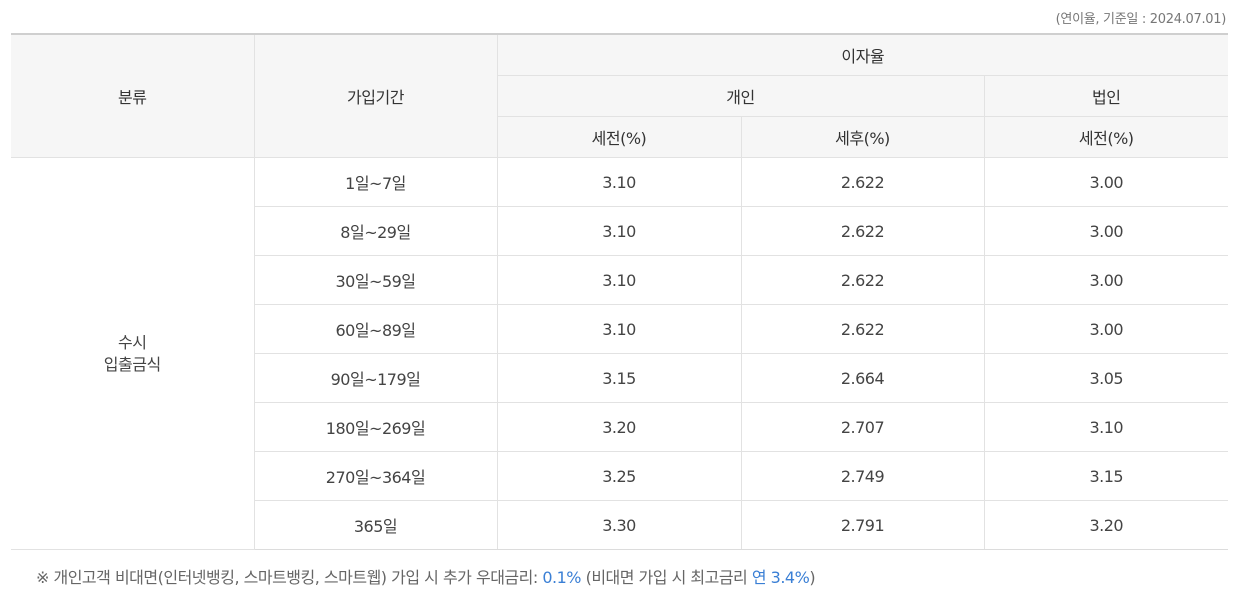 The width and height of the screenshot is (1256, 590). I want to click on after-tax-cell: 2.664, so click(862, 378).